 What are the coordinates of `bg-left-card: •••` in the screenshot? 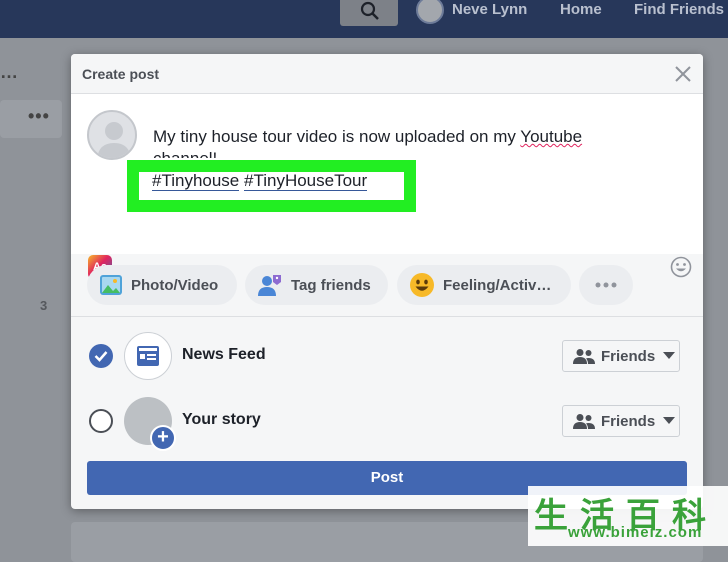 It's located at (31, 119).